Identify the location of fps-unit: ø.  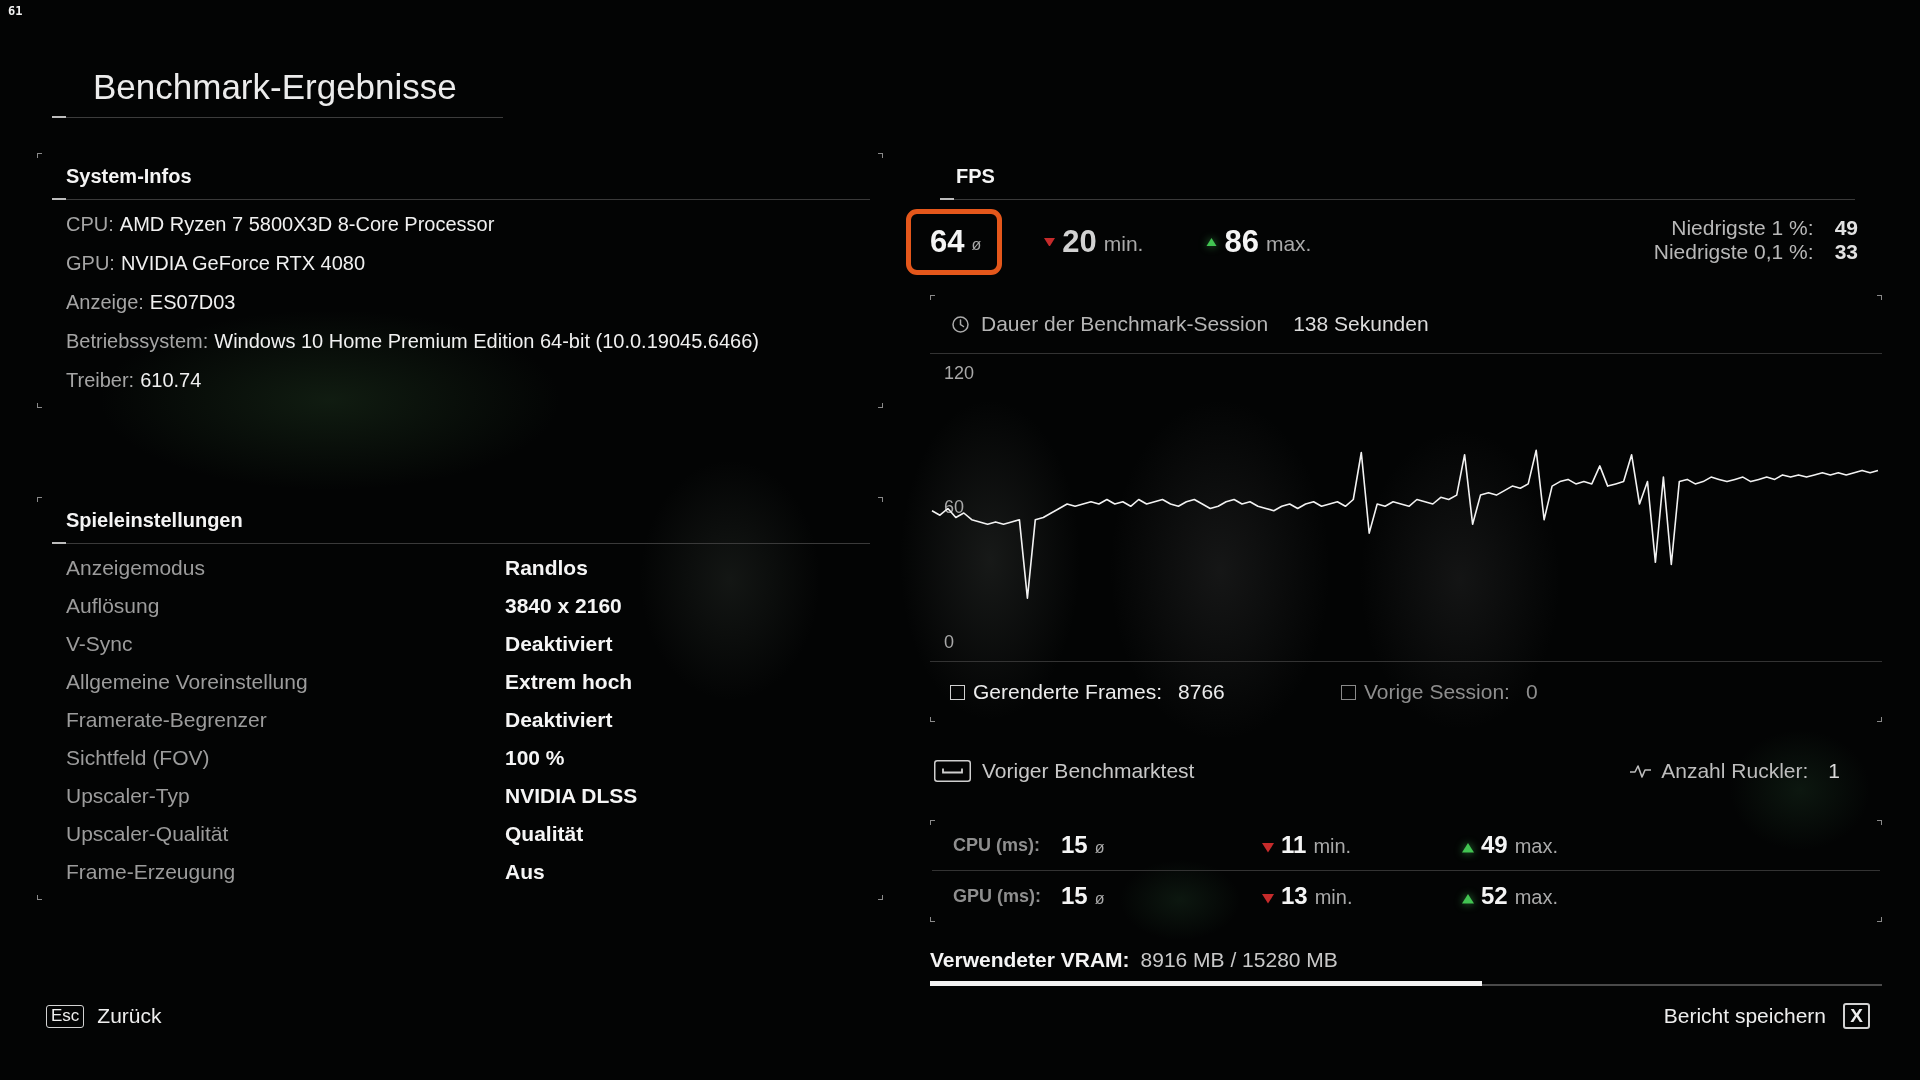
(976, 245).